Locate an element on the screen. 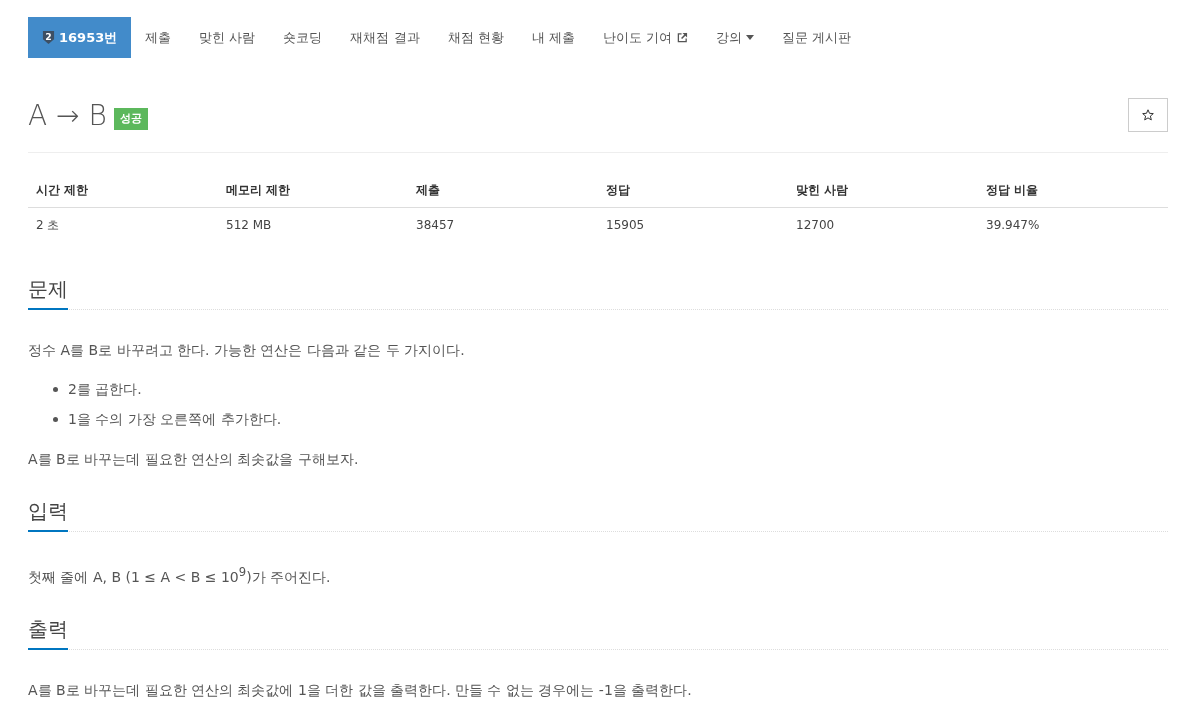 This screenshot has width=1201, height=712. paragraph-text: 첫째 줄에 A, B (1 ≤ A < B ≤ 10$^{9}$)가 주어진다. is located at coordinates (179, 576).